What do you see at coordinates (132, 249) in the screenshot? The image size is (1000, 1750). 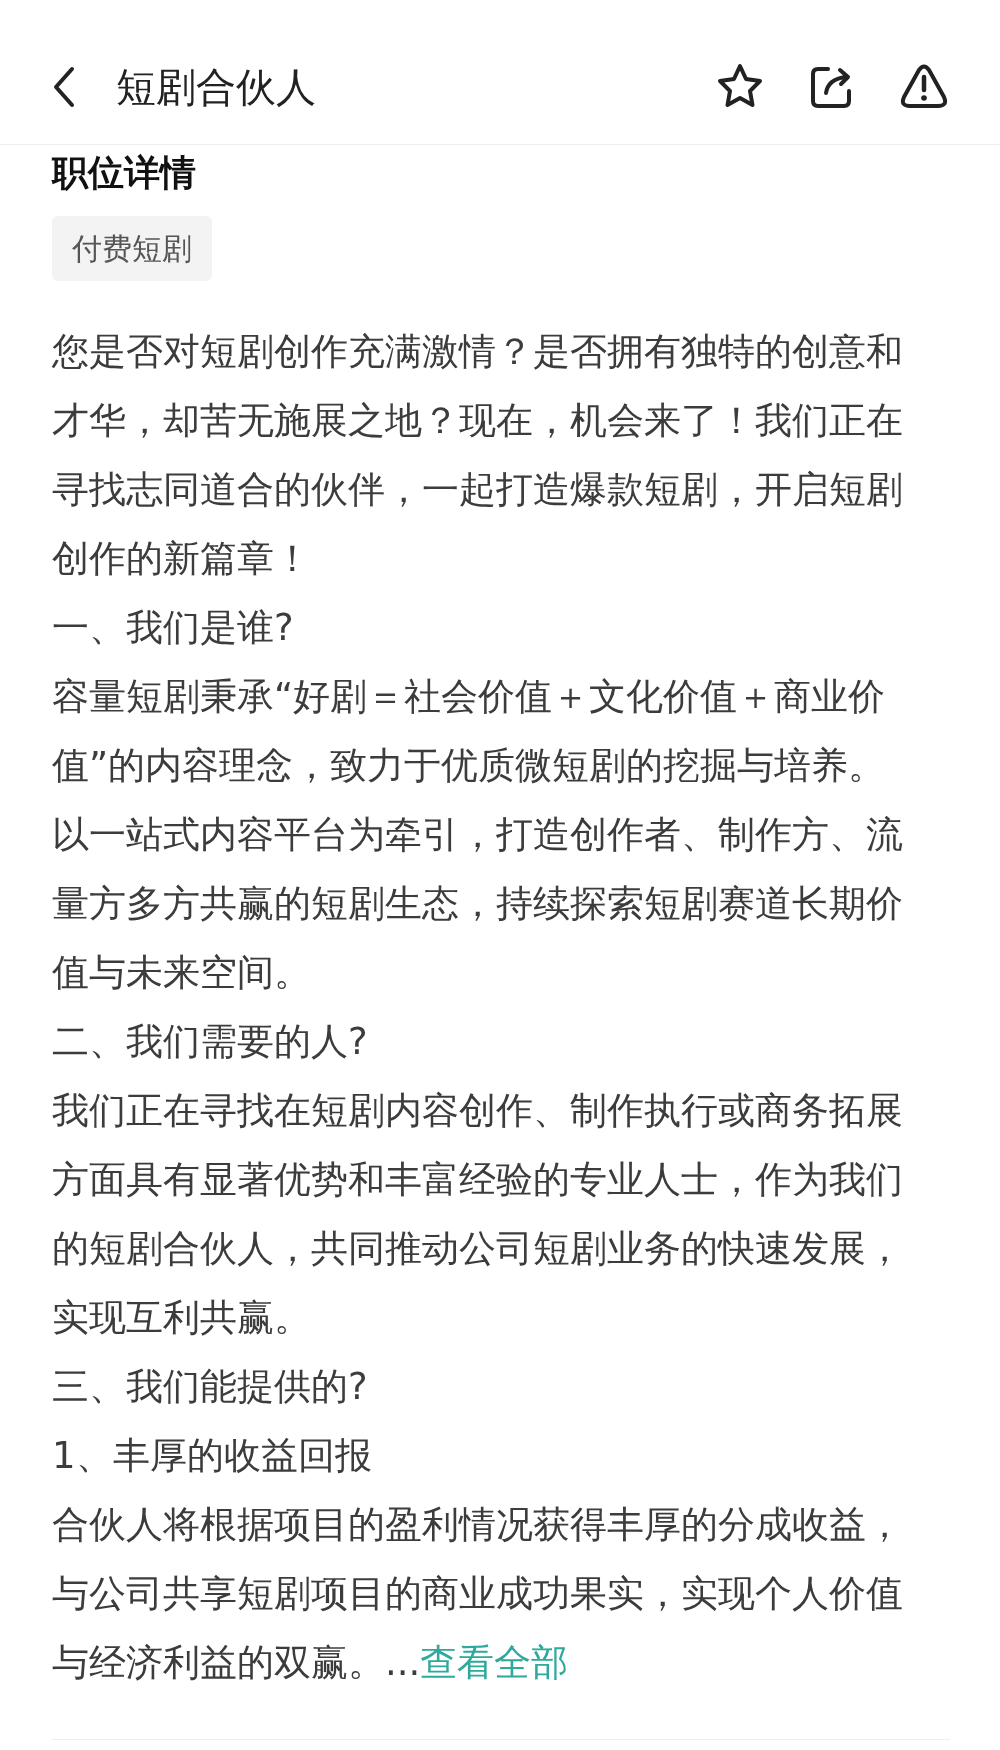 I see `tag: 付费短剧` at bounding box center [132, 249].